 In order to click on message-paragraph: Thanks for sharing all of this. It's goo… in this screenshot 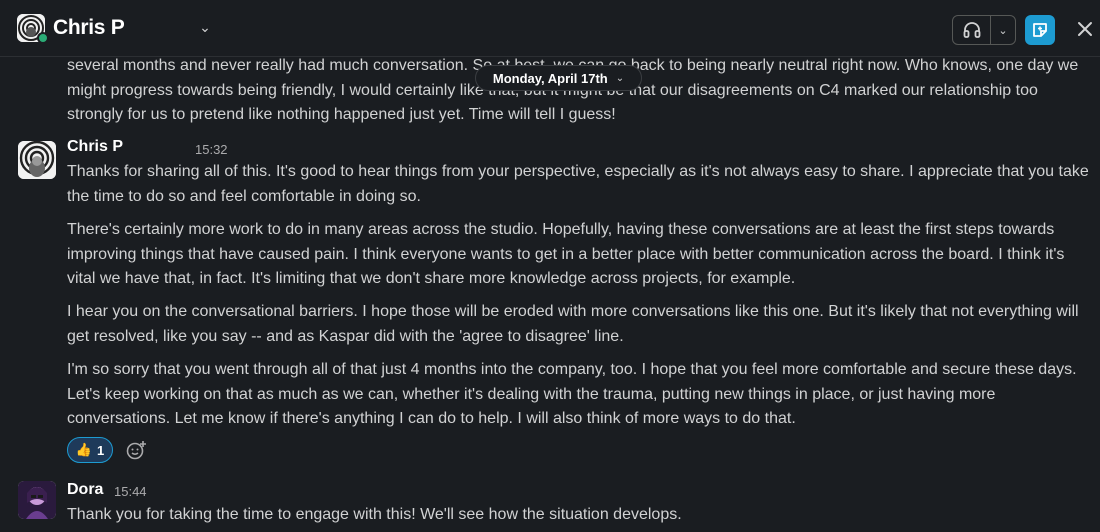, I will do `click(578, 184)`.